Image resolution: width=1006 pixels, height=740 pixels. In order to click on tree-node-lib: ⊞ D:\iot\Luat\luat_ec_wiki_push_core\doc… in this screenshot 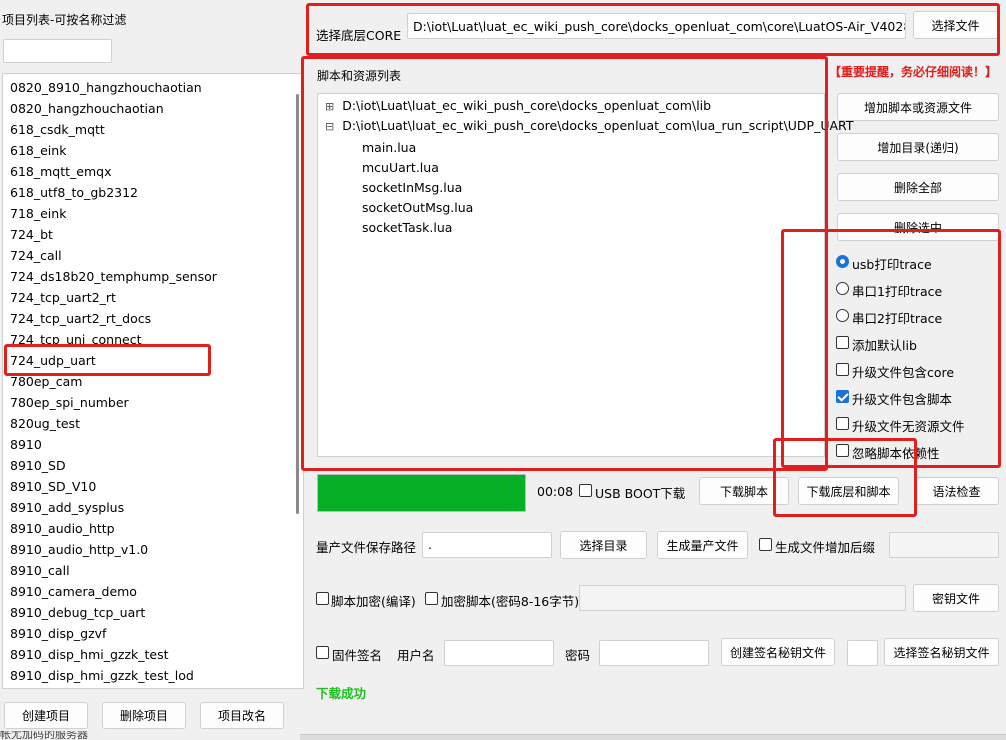, I will do `click(518, 105)`.